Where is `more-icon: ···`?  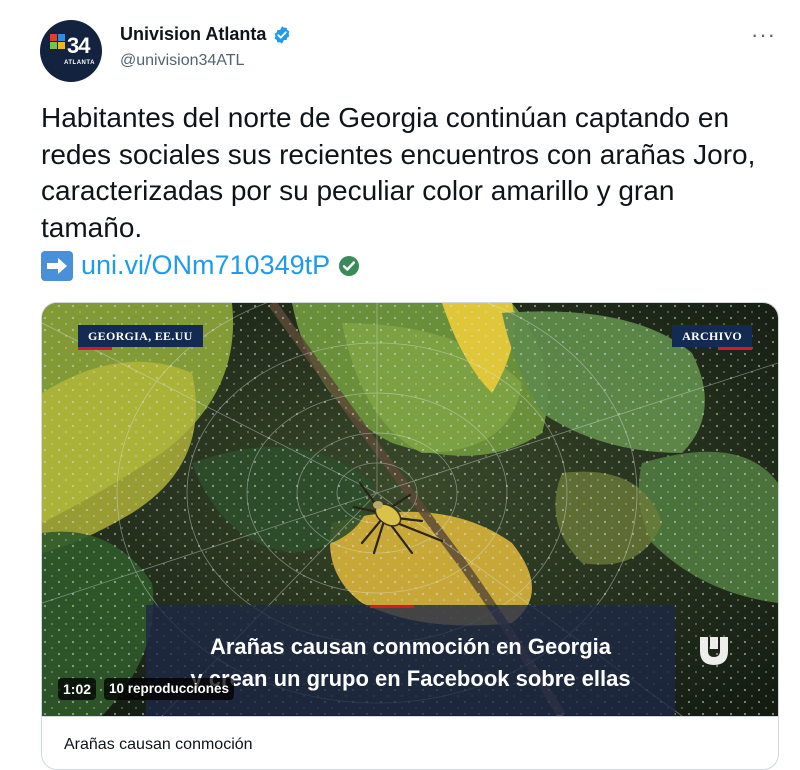
more-icon: ··· is located at coordinates (763, 35).